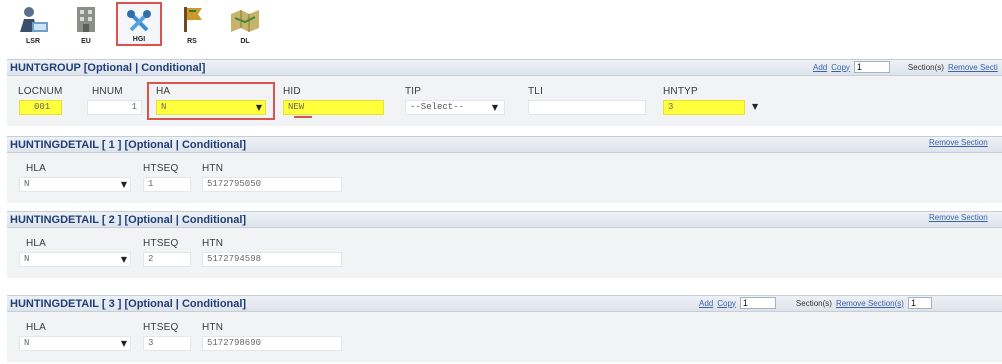 The height and width of the screenshot is (364, 1002). I want to click on huntingdetail-2-actions: Remove Section, so click(958, 217).